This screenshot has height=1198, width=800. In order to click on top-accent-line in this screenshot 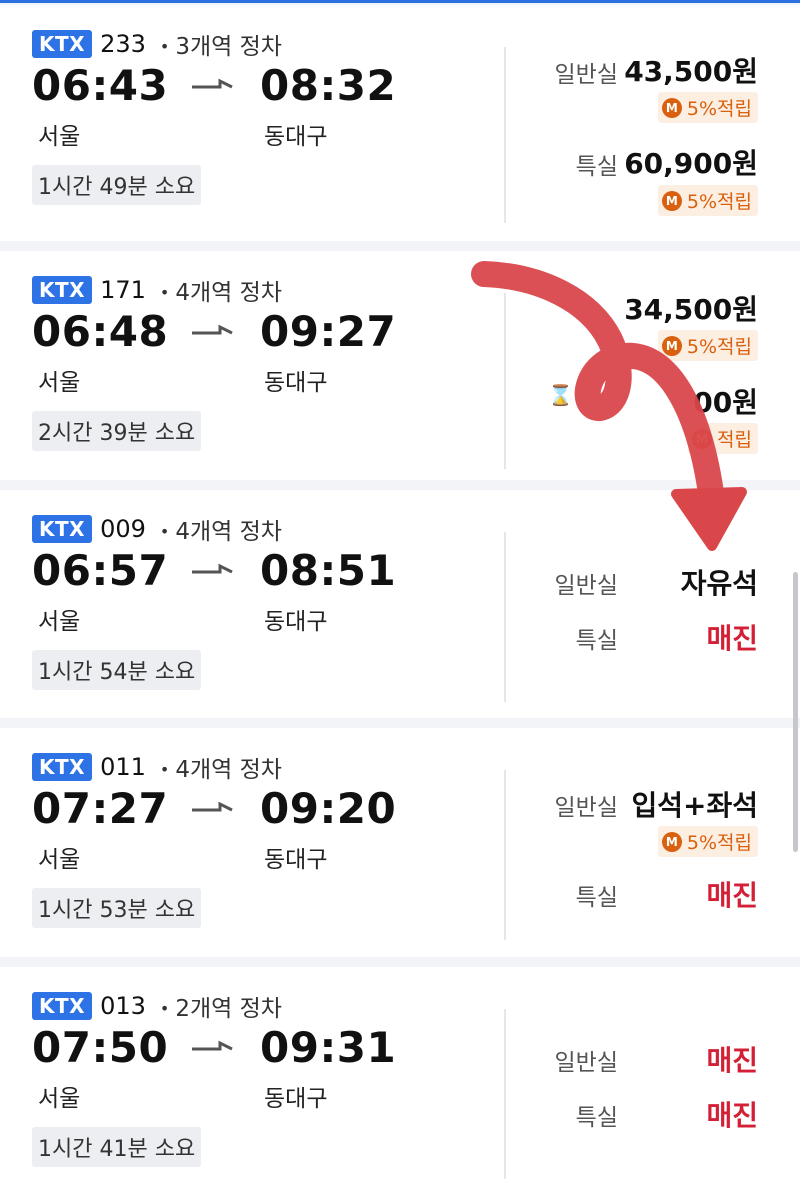, I will do `click(400, 1)`.